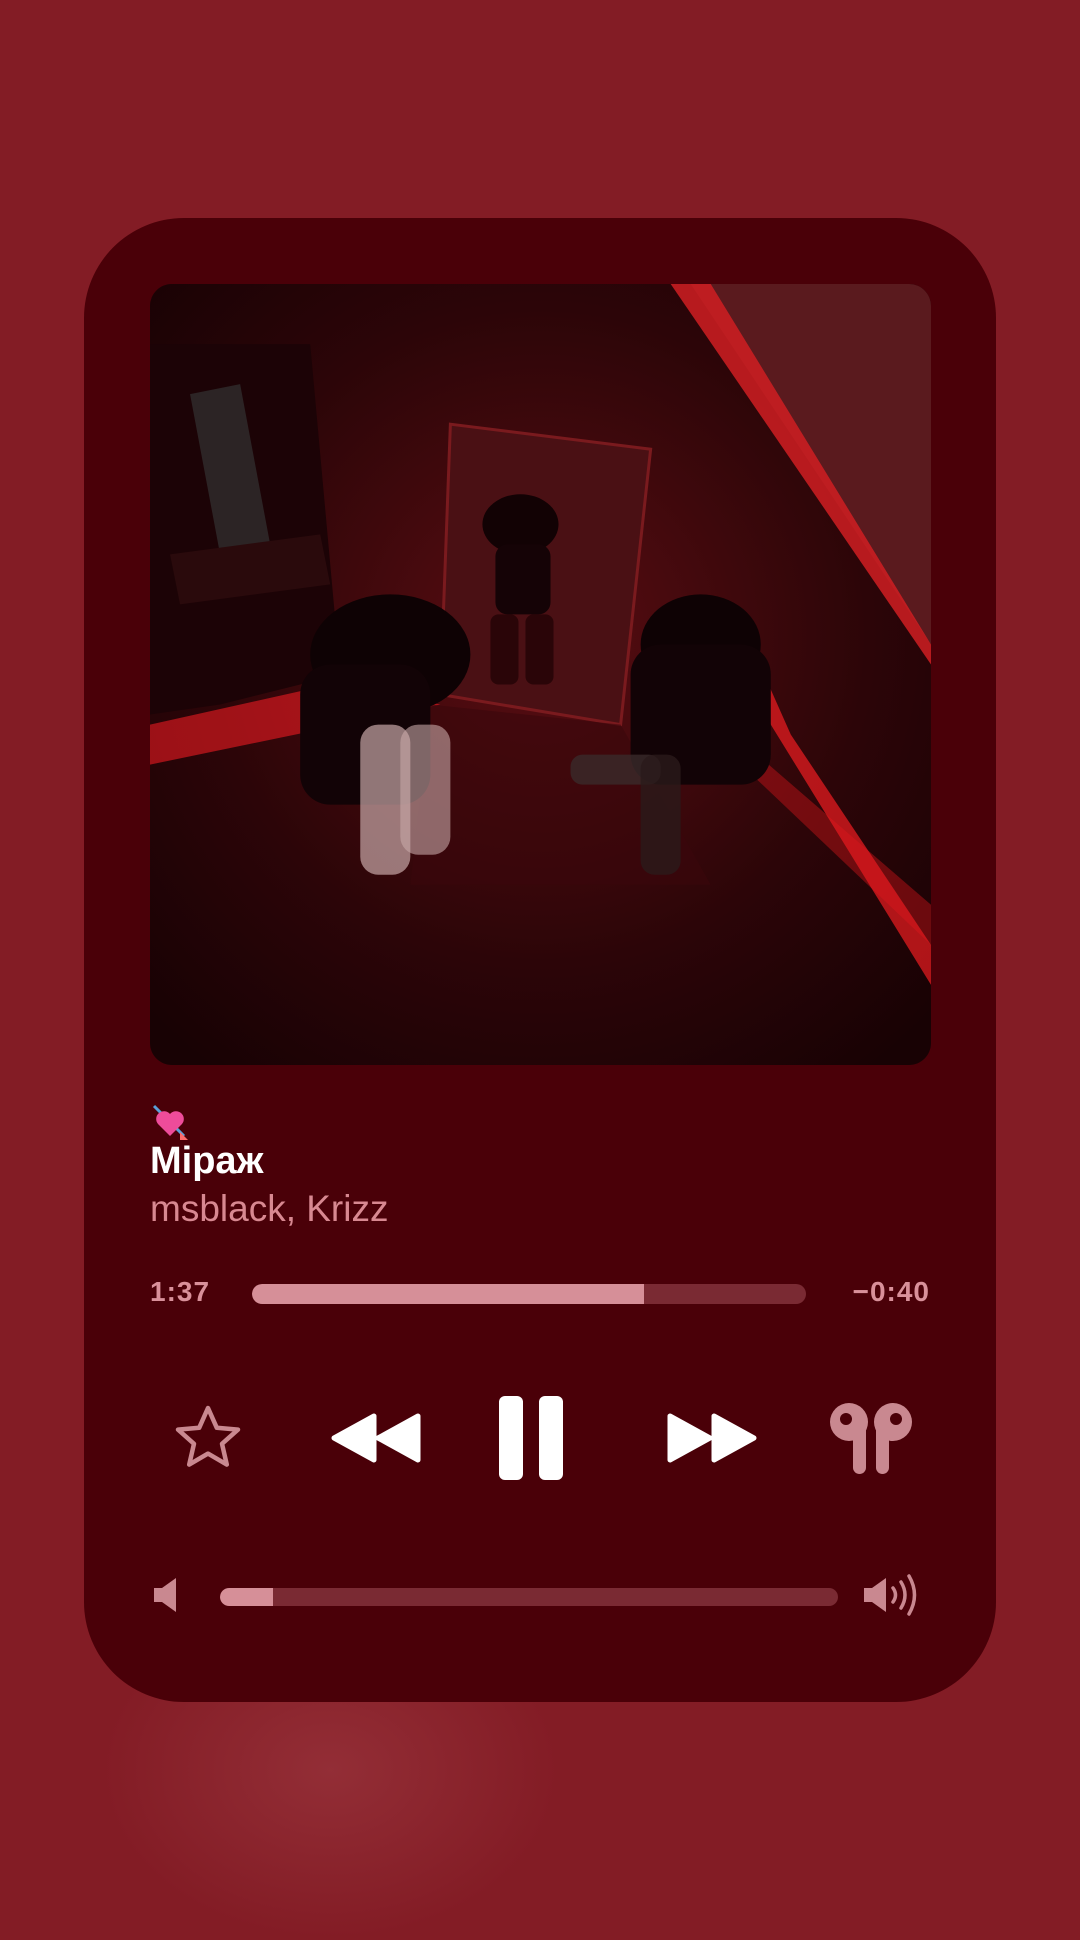  Describe the element at coordinates (448, 1294) in the screenshot. I see `playback-progress-fill` at that location.